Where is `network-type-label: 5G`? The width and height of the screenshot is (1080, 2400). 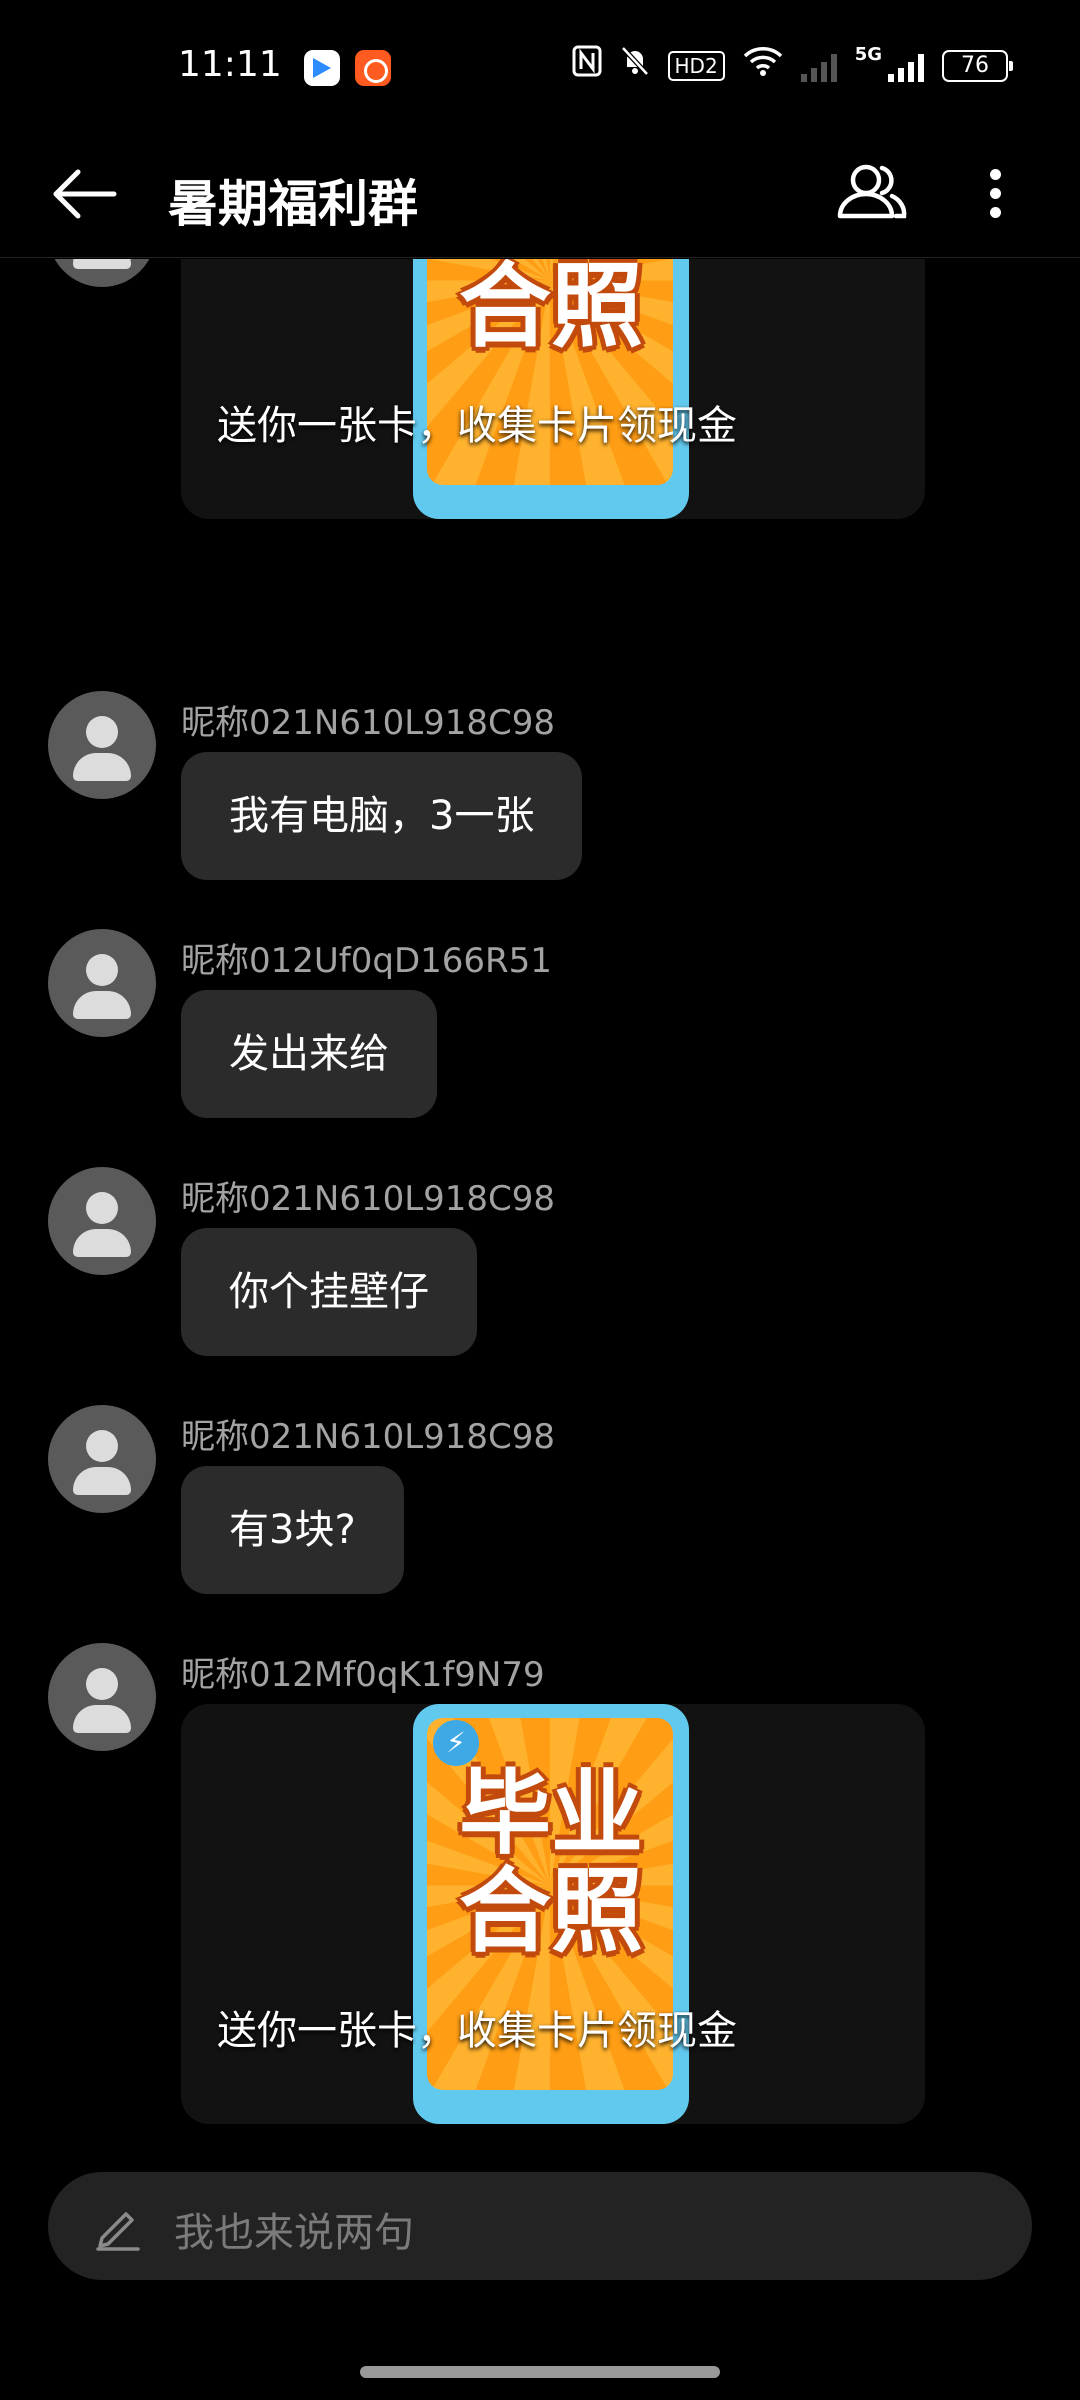
network-type-label: 5G is located at coordinates (868, 54).